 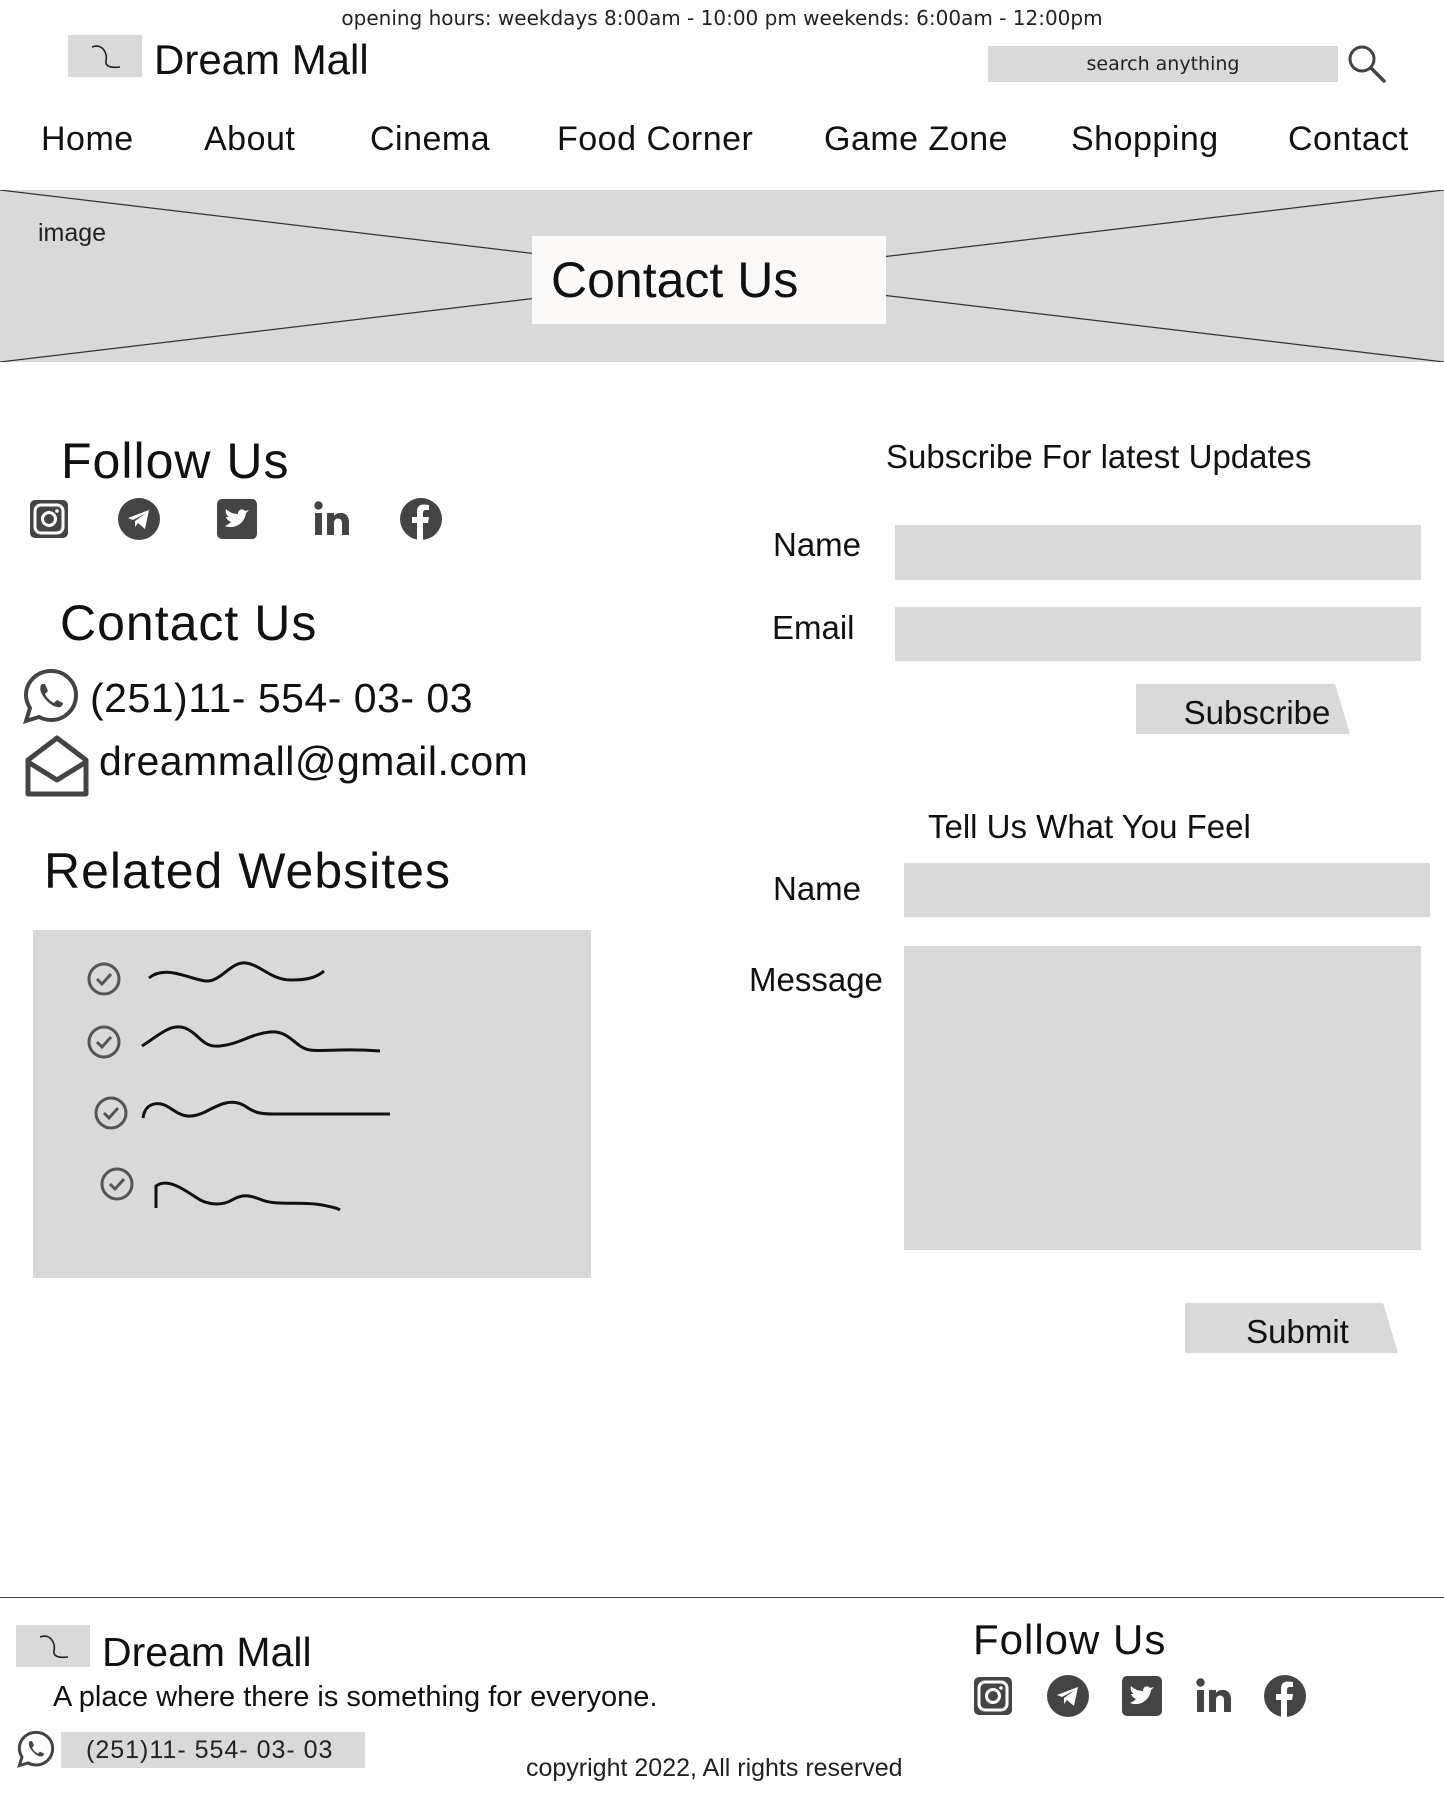 I want to click on copyright-text: copyright 2022, All rights reserved, so click(x=714, y=1768).